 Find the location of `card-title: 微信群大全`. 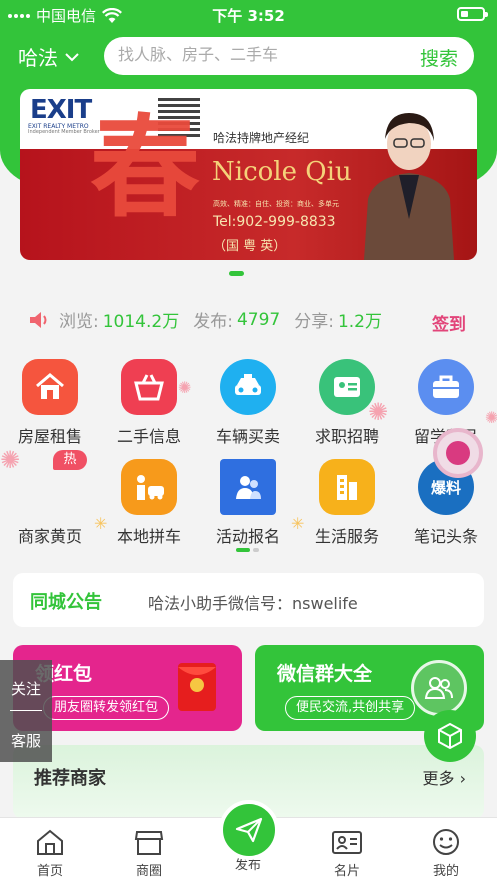

card-title: 微信群大全 is located at coordinates (325, 674).